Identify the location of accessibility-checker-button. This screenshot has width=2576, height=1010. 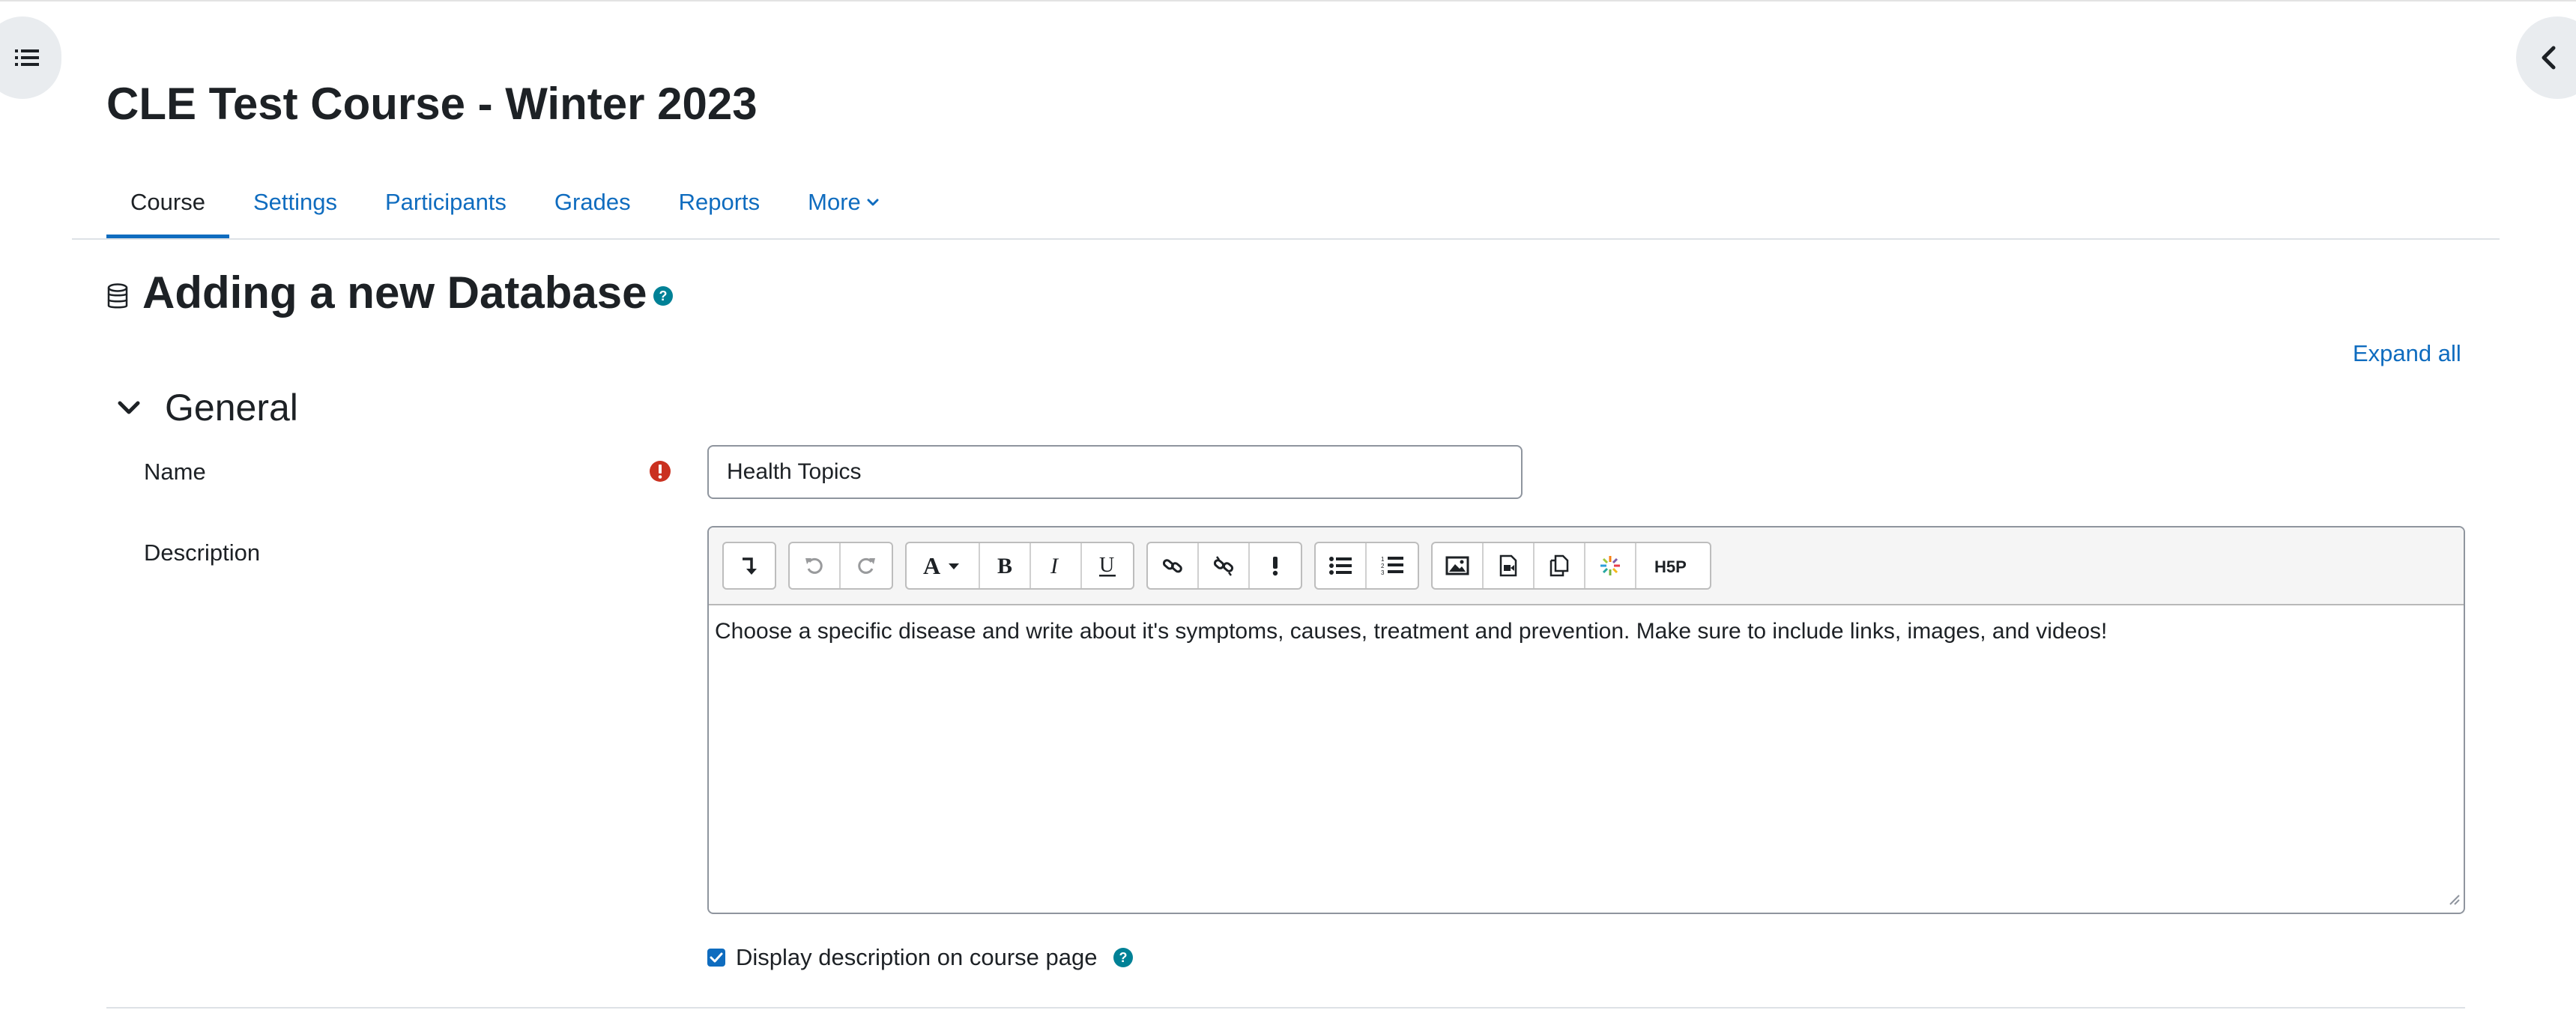
(1275, 565).